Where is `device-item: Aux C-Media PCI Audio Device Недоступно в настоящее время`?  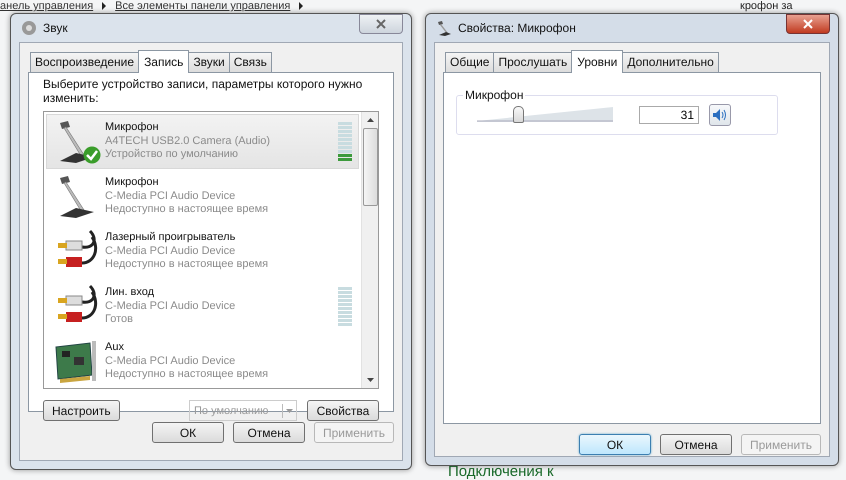 device-item: Aux C-Media PCI Audio Device Недоступно в настоящее время is located at coordinates (202, 361).